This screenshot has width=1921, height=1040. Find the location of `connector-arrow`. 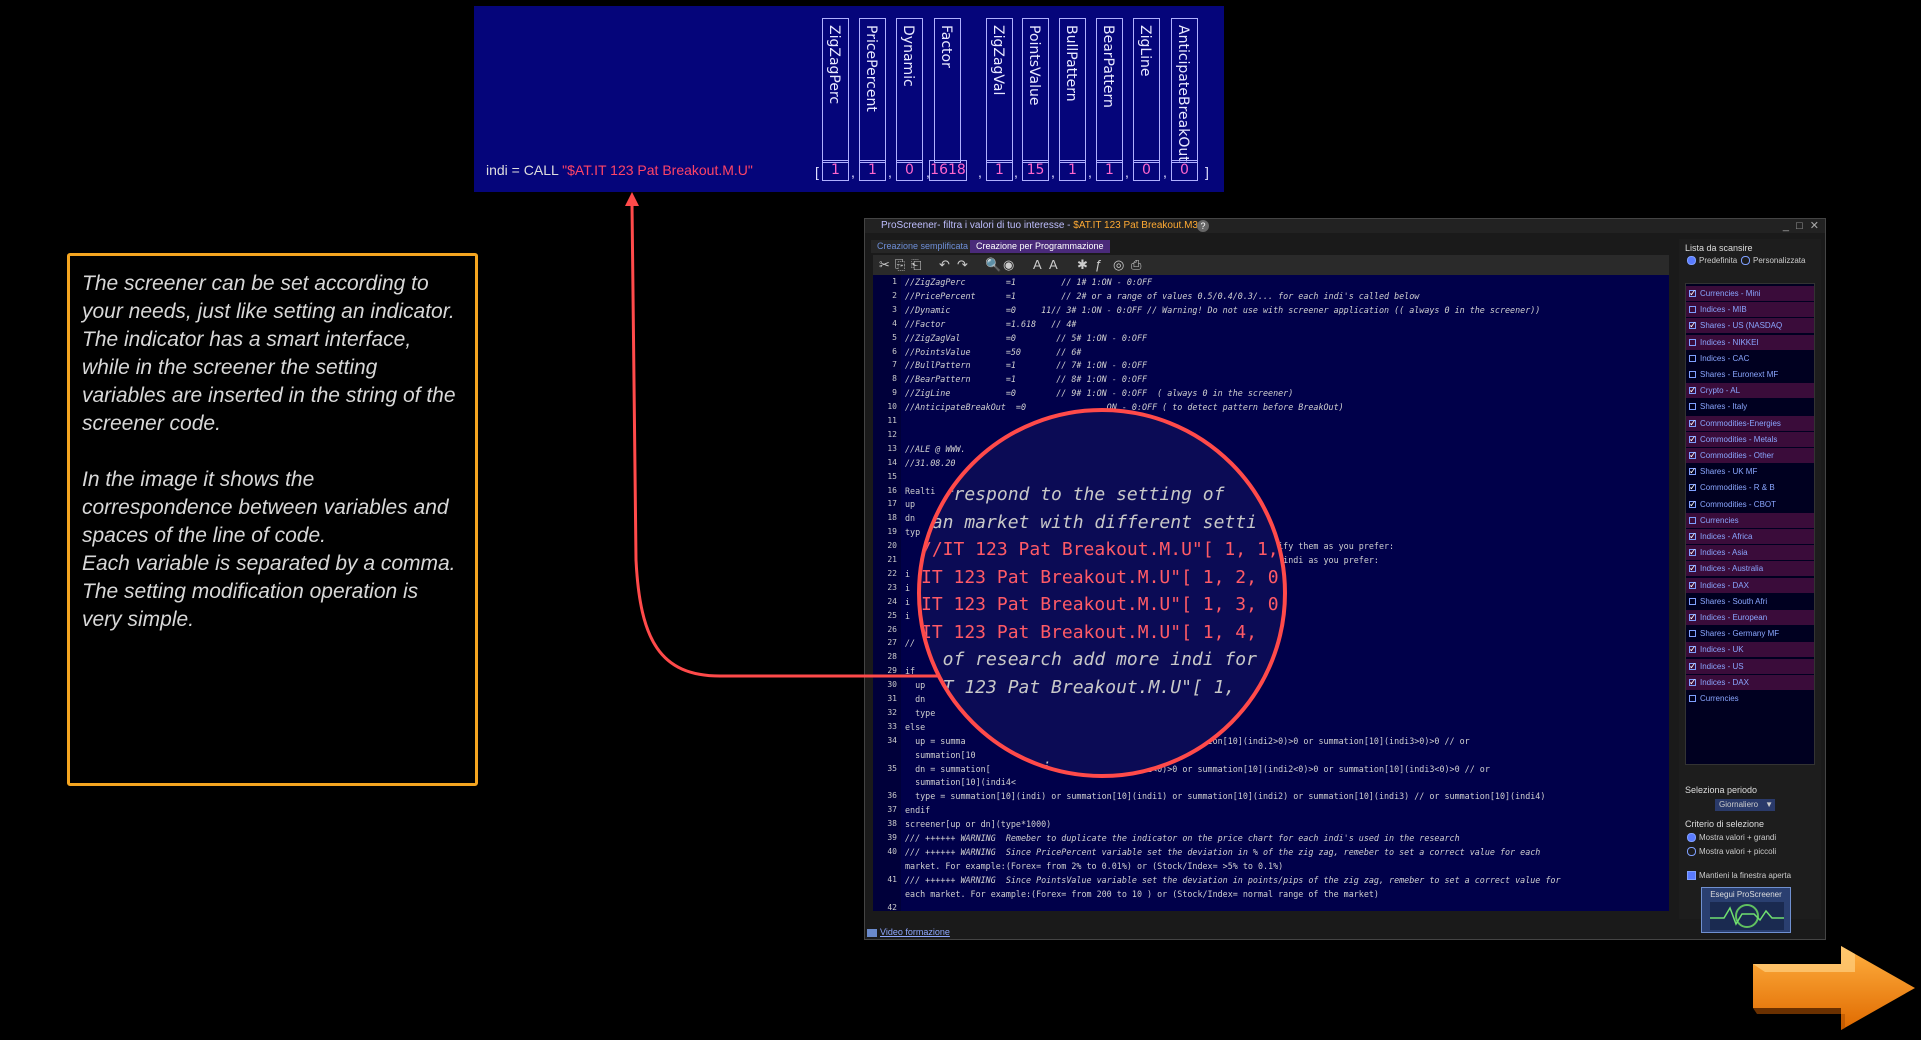

connector-arrow is located at coordinates (782, 435).